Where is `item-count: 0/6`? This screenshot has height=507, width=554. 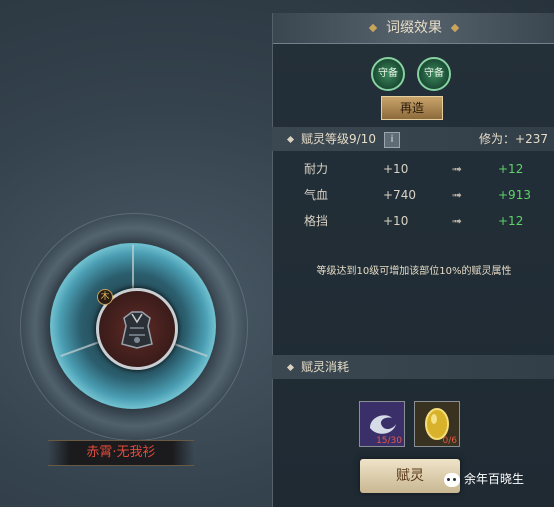
item-count: 0/6 is located at coordinates (449, 441).